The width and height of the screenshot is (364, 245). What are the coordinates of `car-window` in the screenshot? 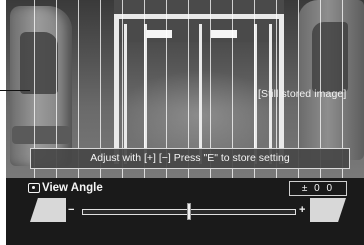 It's located at (39, 63).